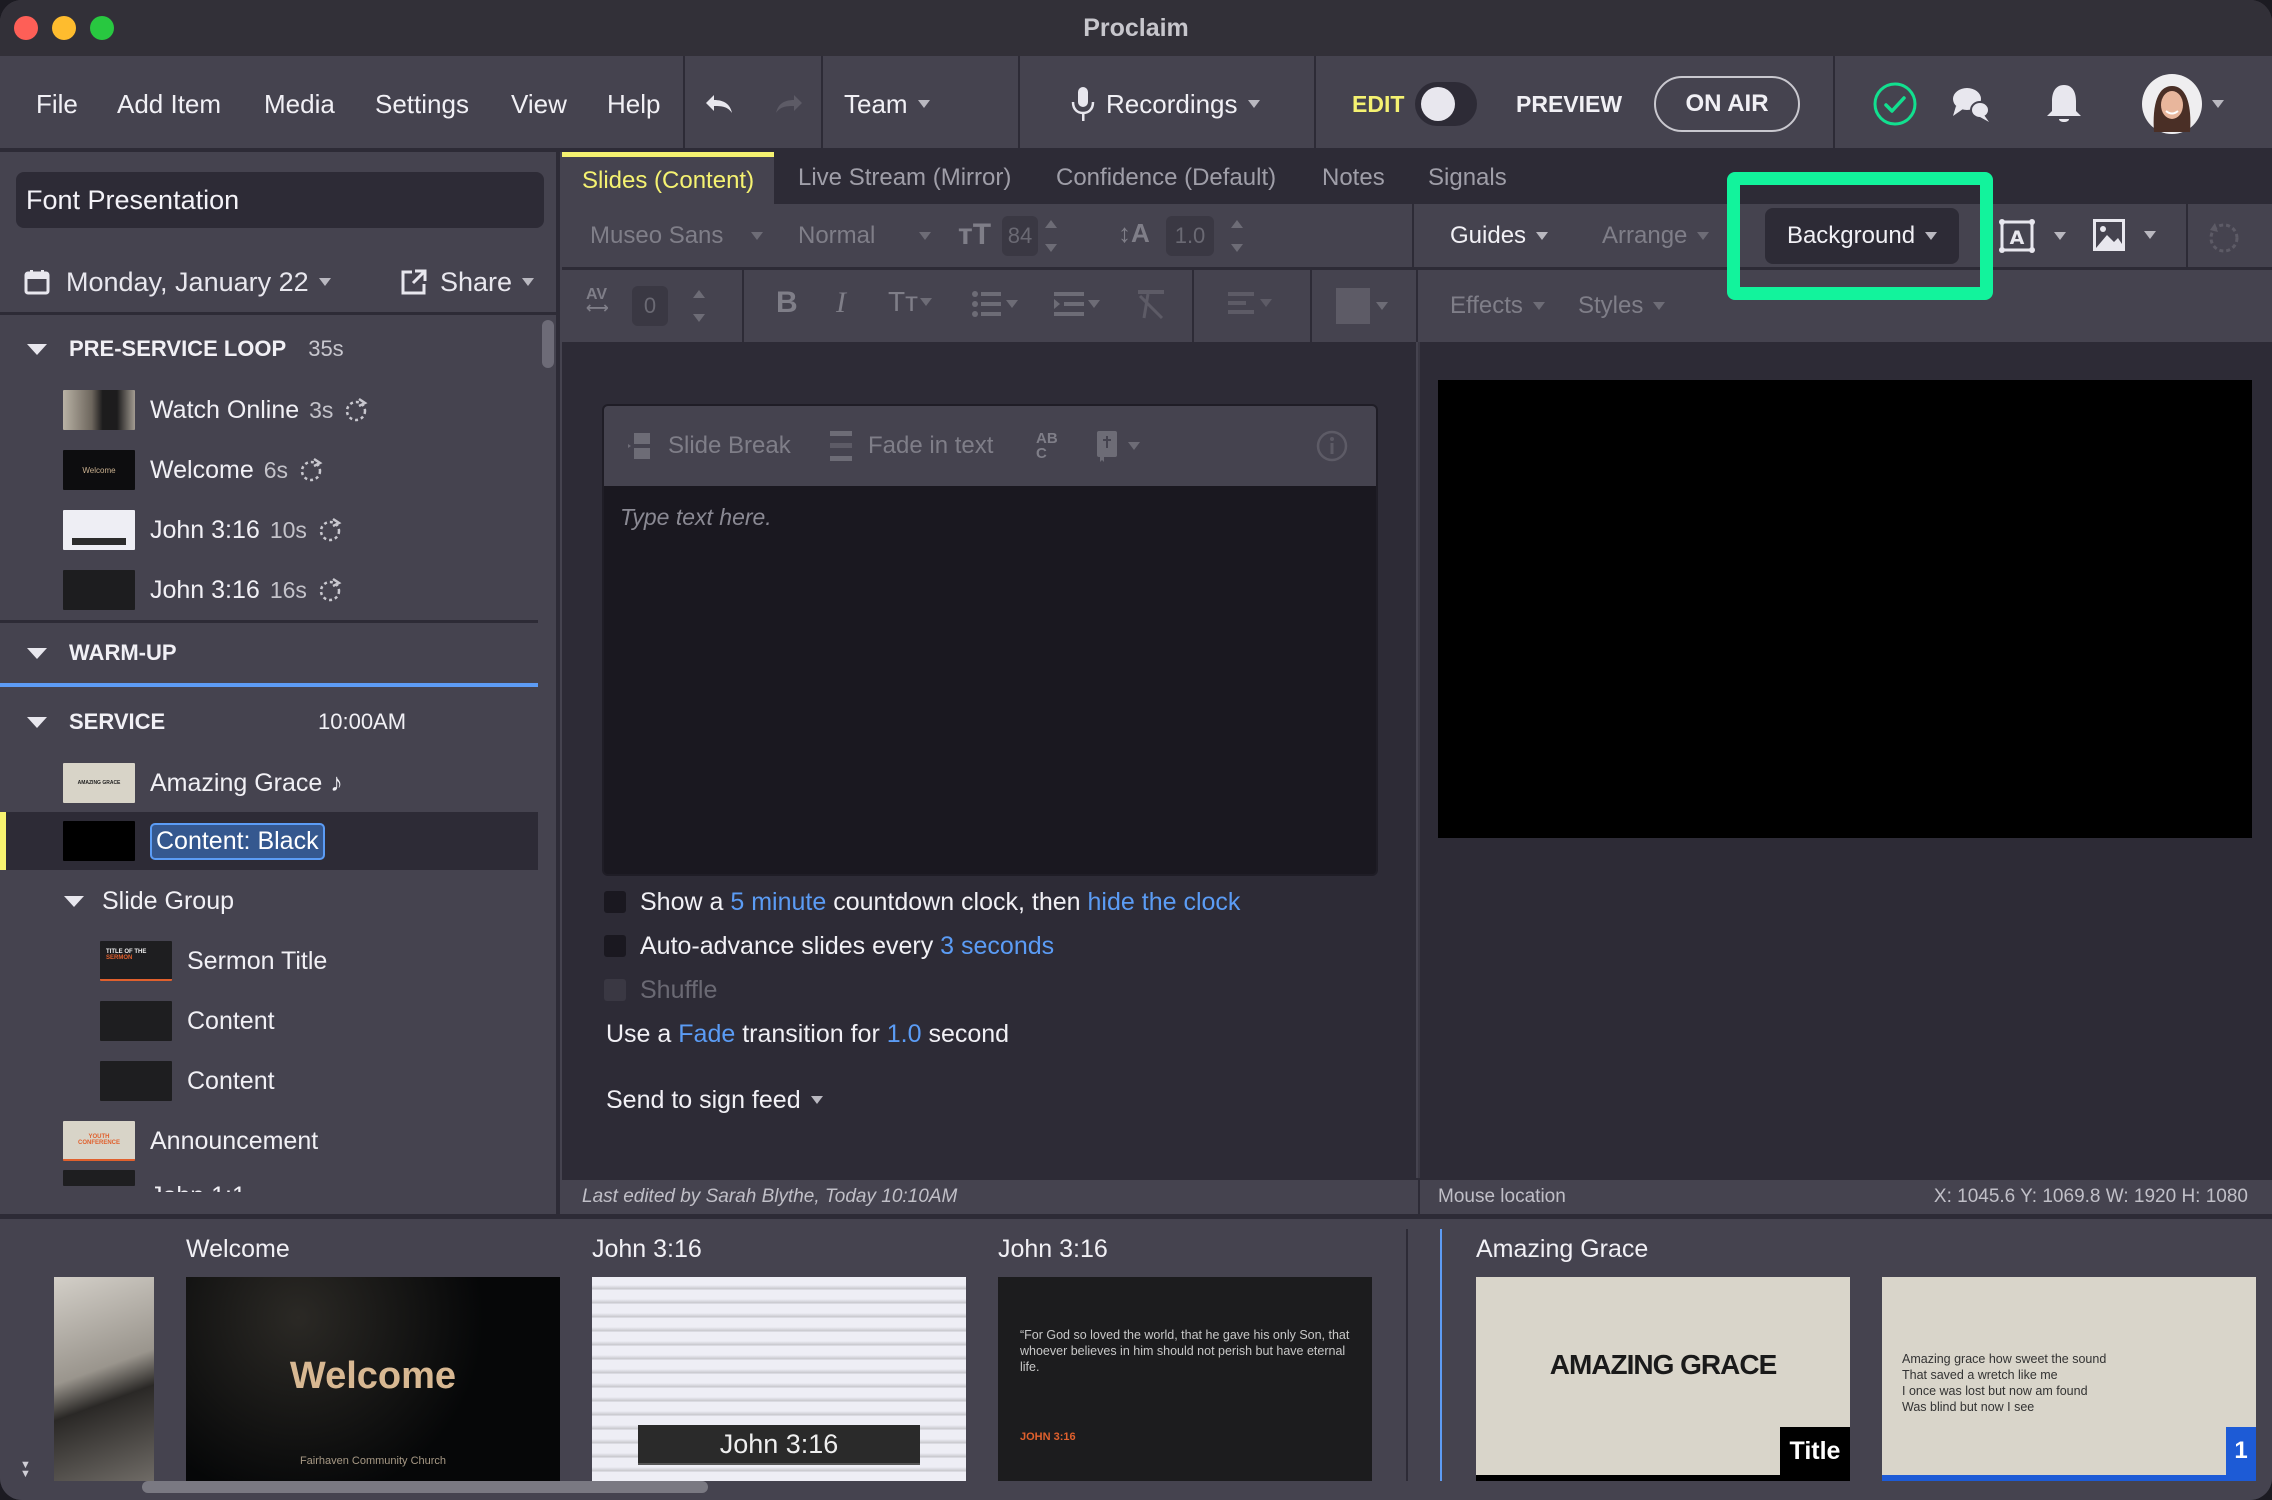 The height and width of the screenshot is (1500, 2272). I want to click on image-button, so click(2124, 235).